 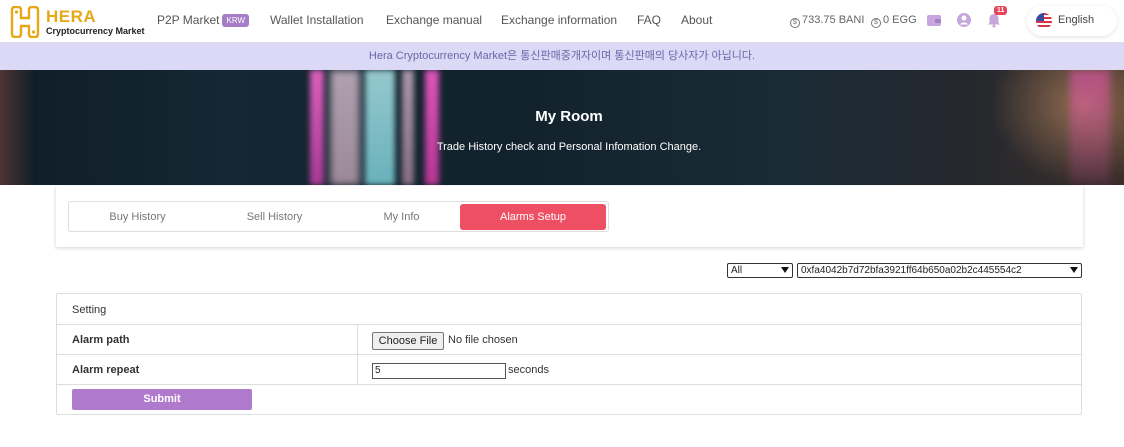 I want to click on user-icon, so click(x=964, y=20).